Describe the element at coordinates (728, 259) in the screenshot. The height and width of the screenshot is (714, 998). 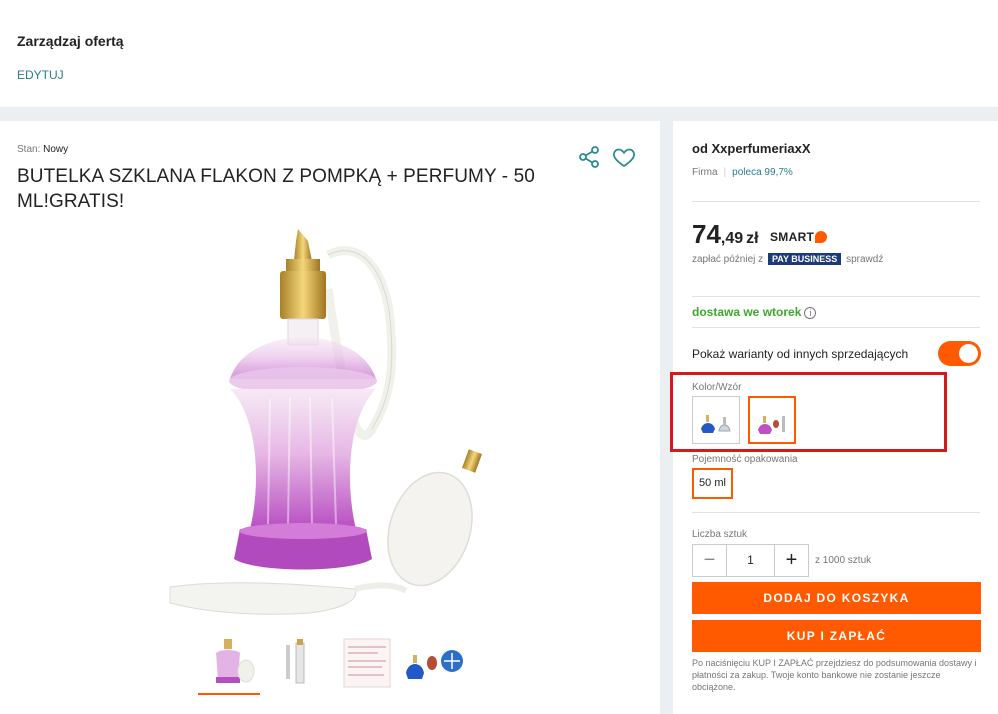
I see `pay-later-prefix: zapłać później z` at that location.